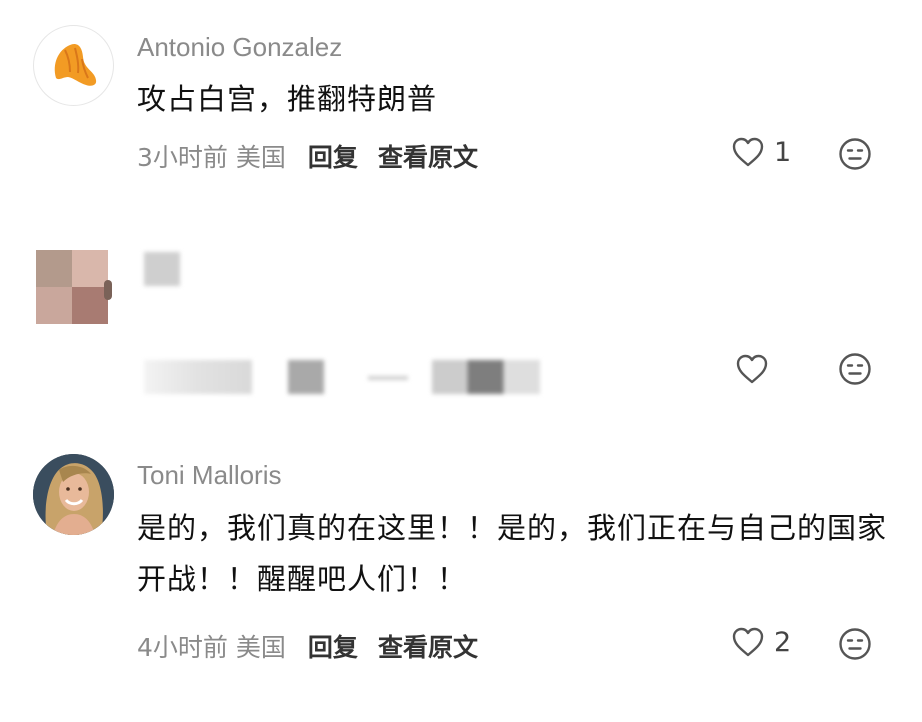 The height and width of the screenshot is (722, 922). What do you see at coordinates (486, 377) in the screenshot?
I see `redacted-original` at bounding box center [486, 377].